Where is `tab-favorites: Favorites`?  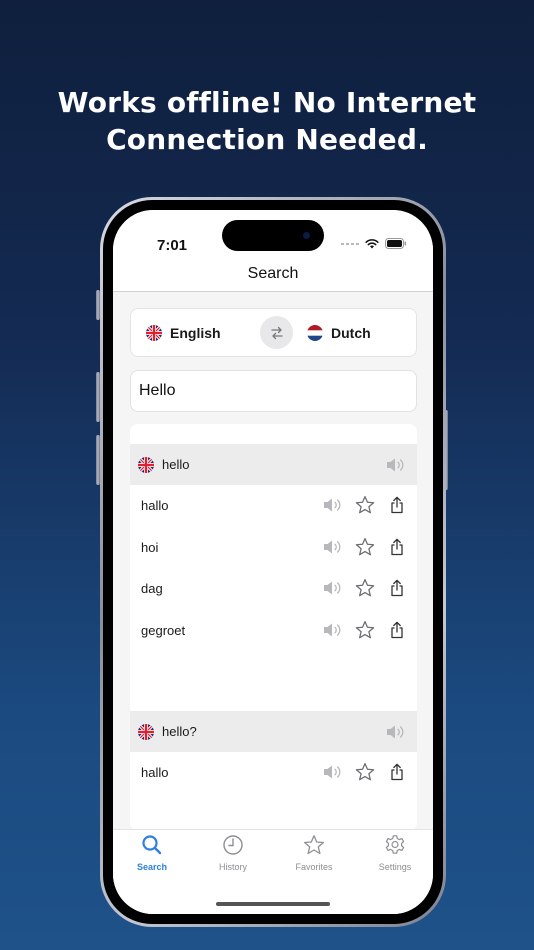
tab-favorites: Favorites is located at coordinates (314, 853).